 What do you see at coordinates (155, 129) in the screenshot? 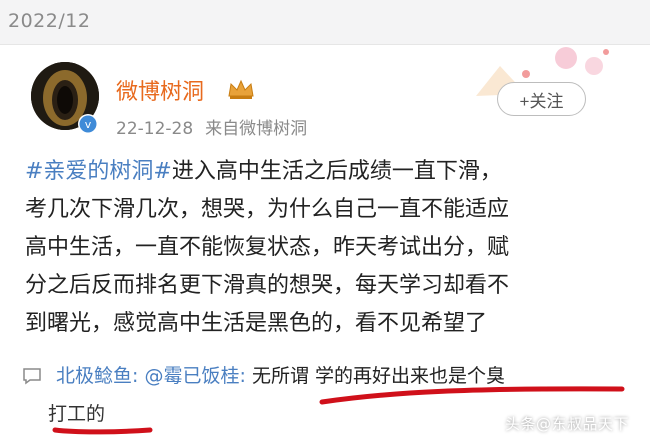
I see `post-time: 22-12-28` at bounding box center [155, 129].